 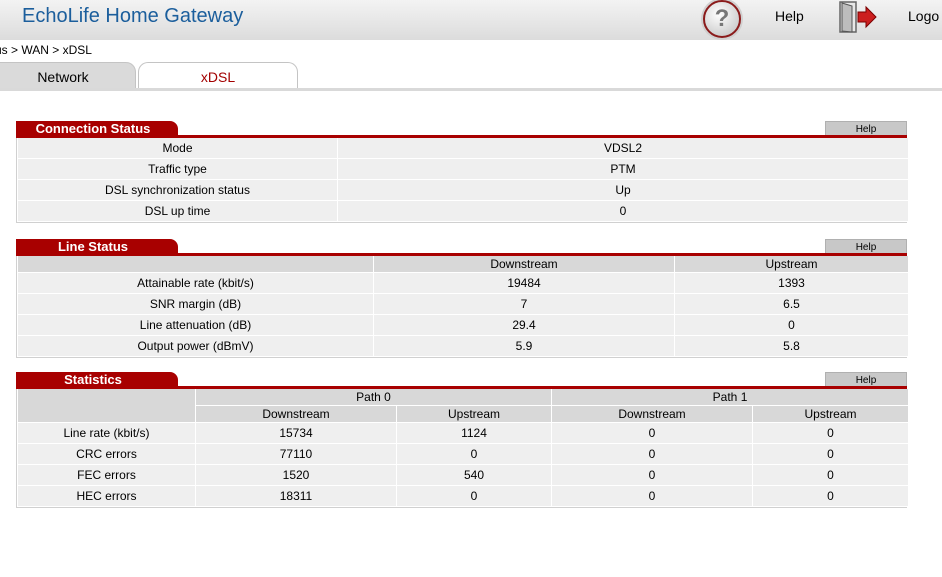 I want to click on upstream-value: 1393, so click(x=791, y=283).